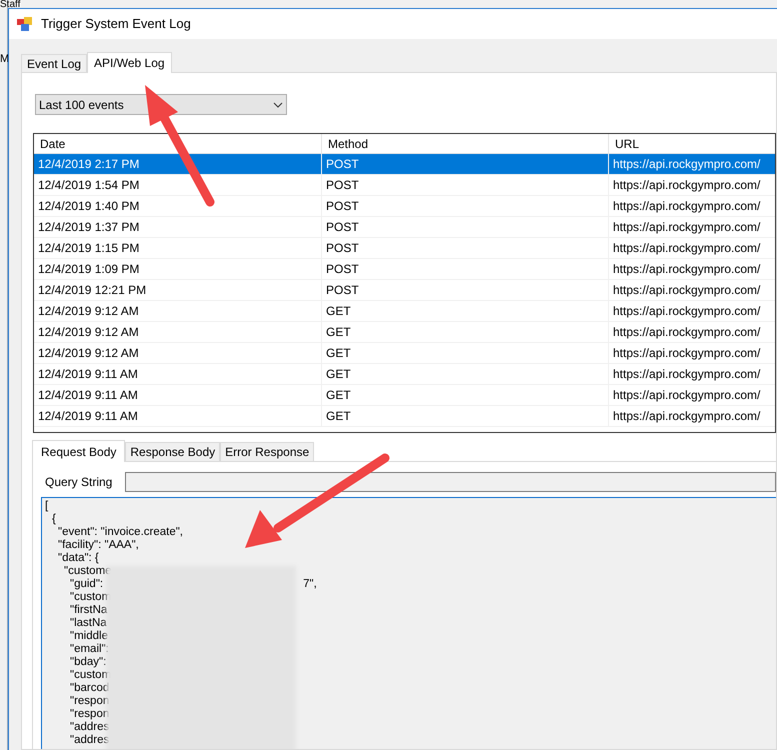 Image resolution: width=777 pixels, height=750 pixels. I want to click on code-line: "bday":, so click(88, 662).